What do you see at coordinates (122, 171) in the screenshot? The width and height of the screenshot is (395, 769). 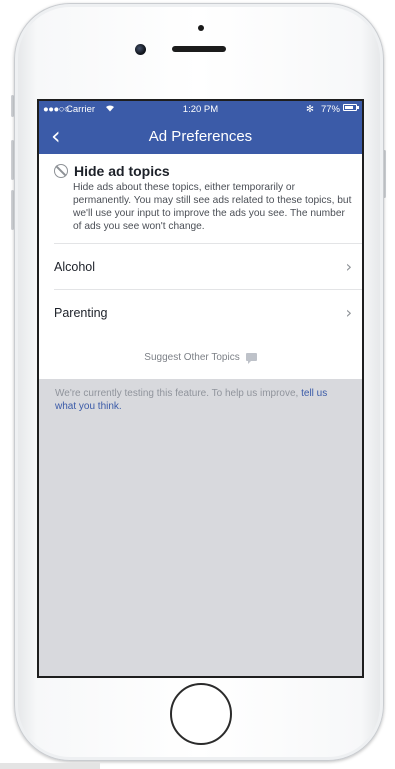 I see `section-title: Hide ad topics` at bounding box center [122, 171].